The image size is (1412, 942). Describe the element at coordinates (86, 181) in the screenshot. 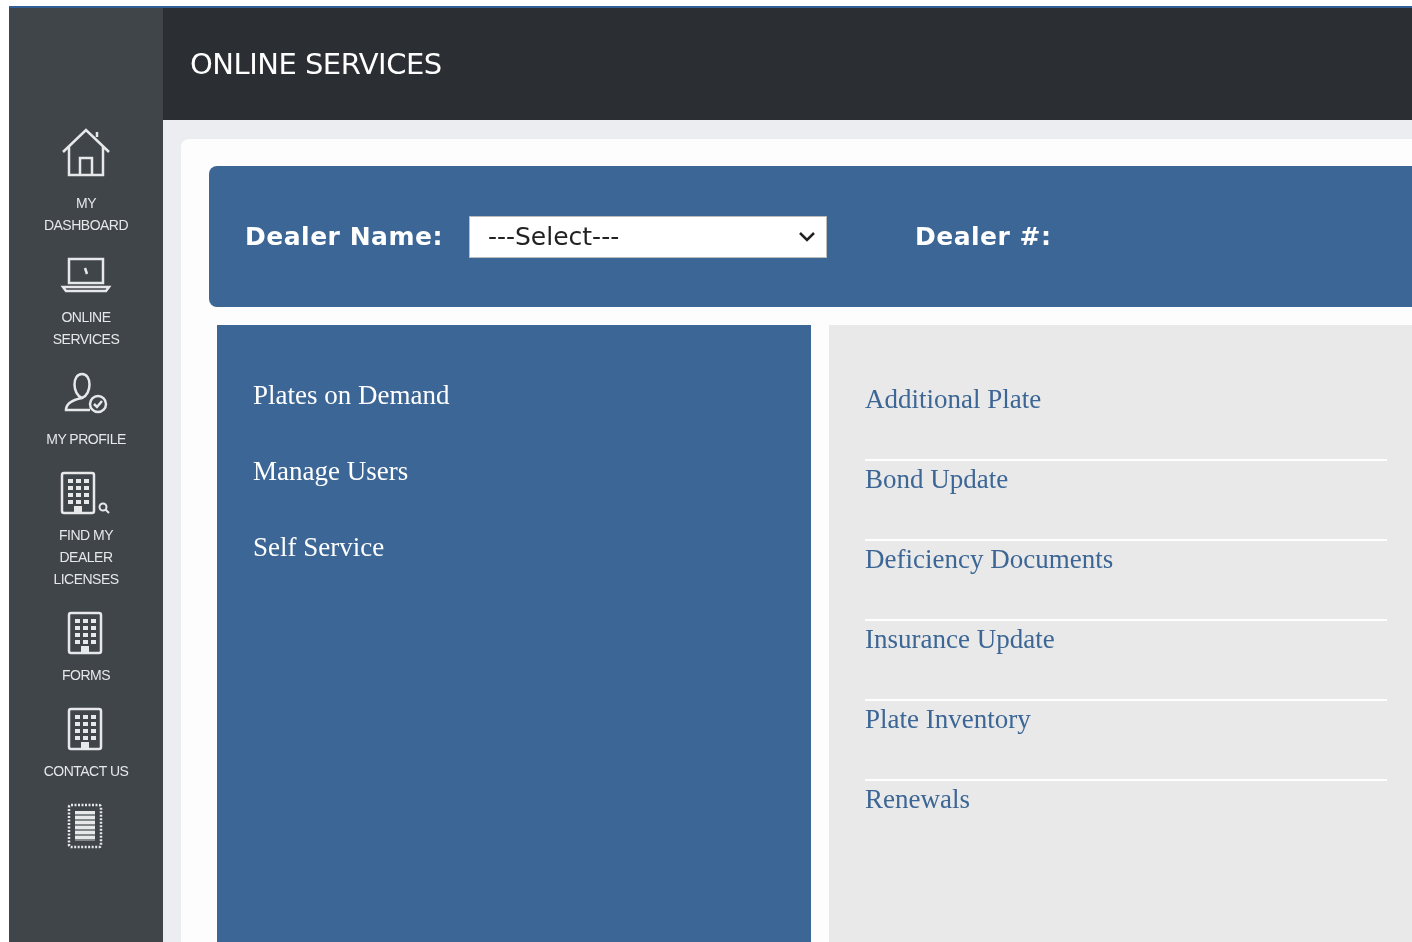

I see `sidebar-item: MY DASHBOARD` at that location.